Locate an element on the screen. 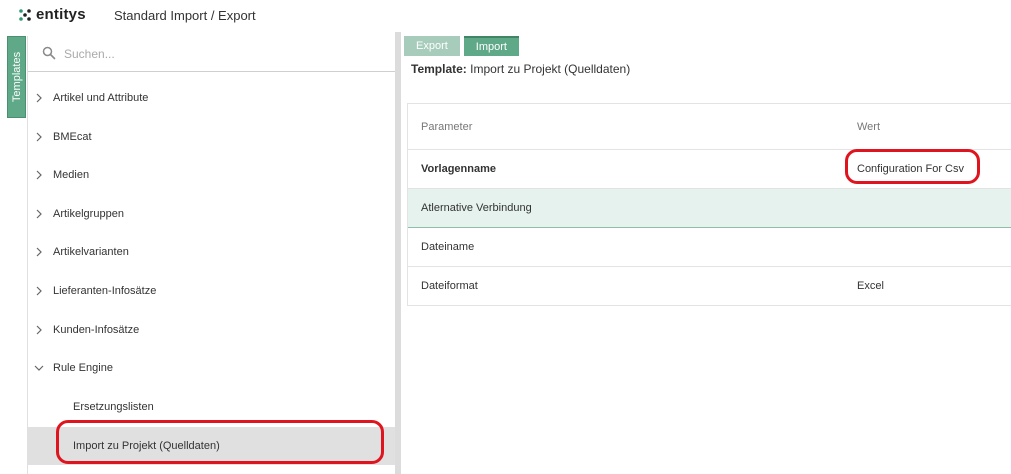 This screenshot has width=1011, height=474. tree-child-label: Ersetzungslisten is located at coordinates (113, 407).